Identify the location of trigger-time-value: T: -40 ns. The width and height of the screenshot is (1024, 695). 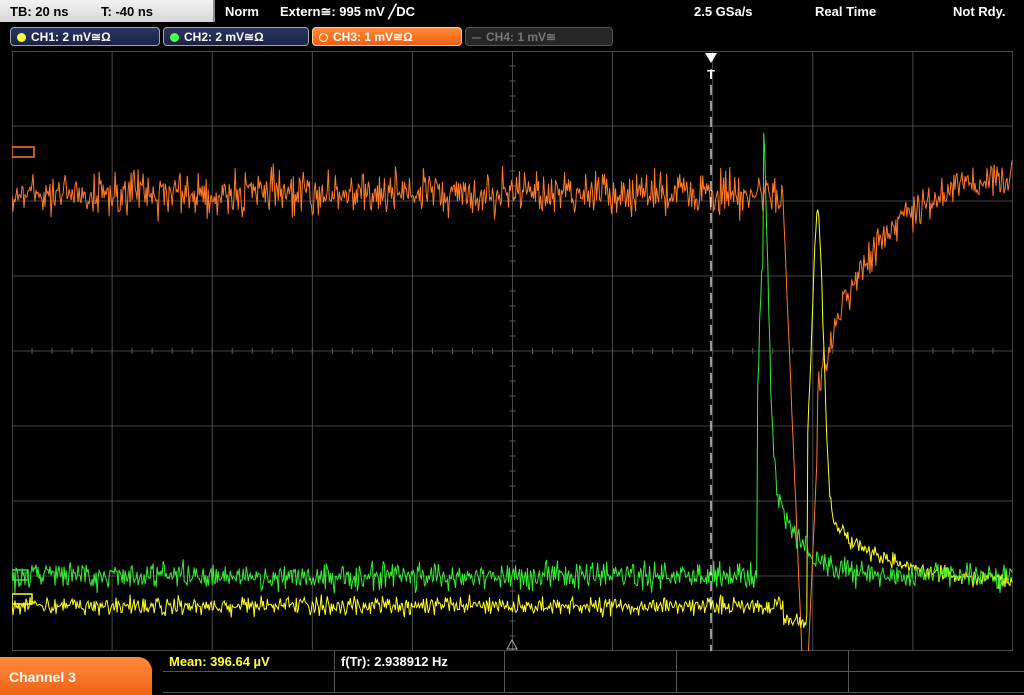
(127, 11).